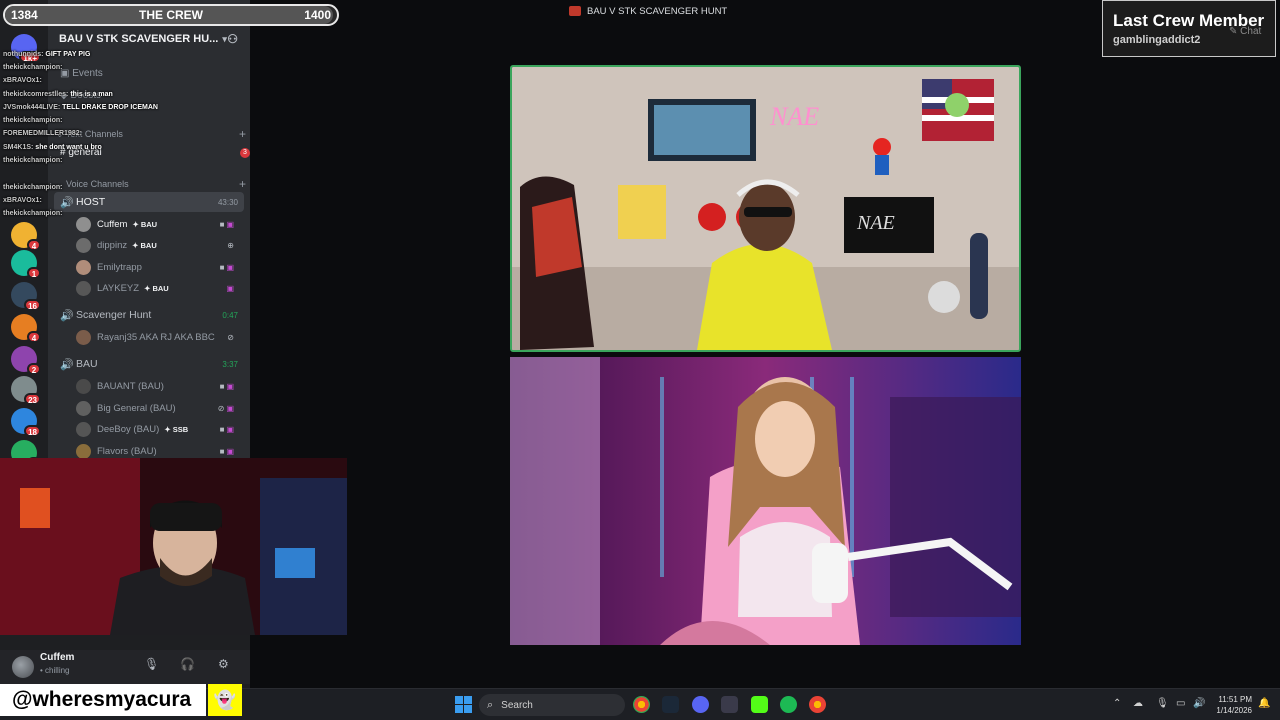 This screenshot has height=720, width=1280. Describe the element at coordinates (57, 657) in the screenshot. I see `user-name: Cuffem` at that location.